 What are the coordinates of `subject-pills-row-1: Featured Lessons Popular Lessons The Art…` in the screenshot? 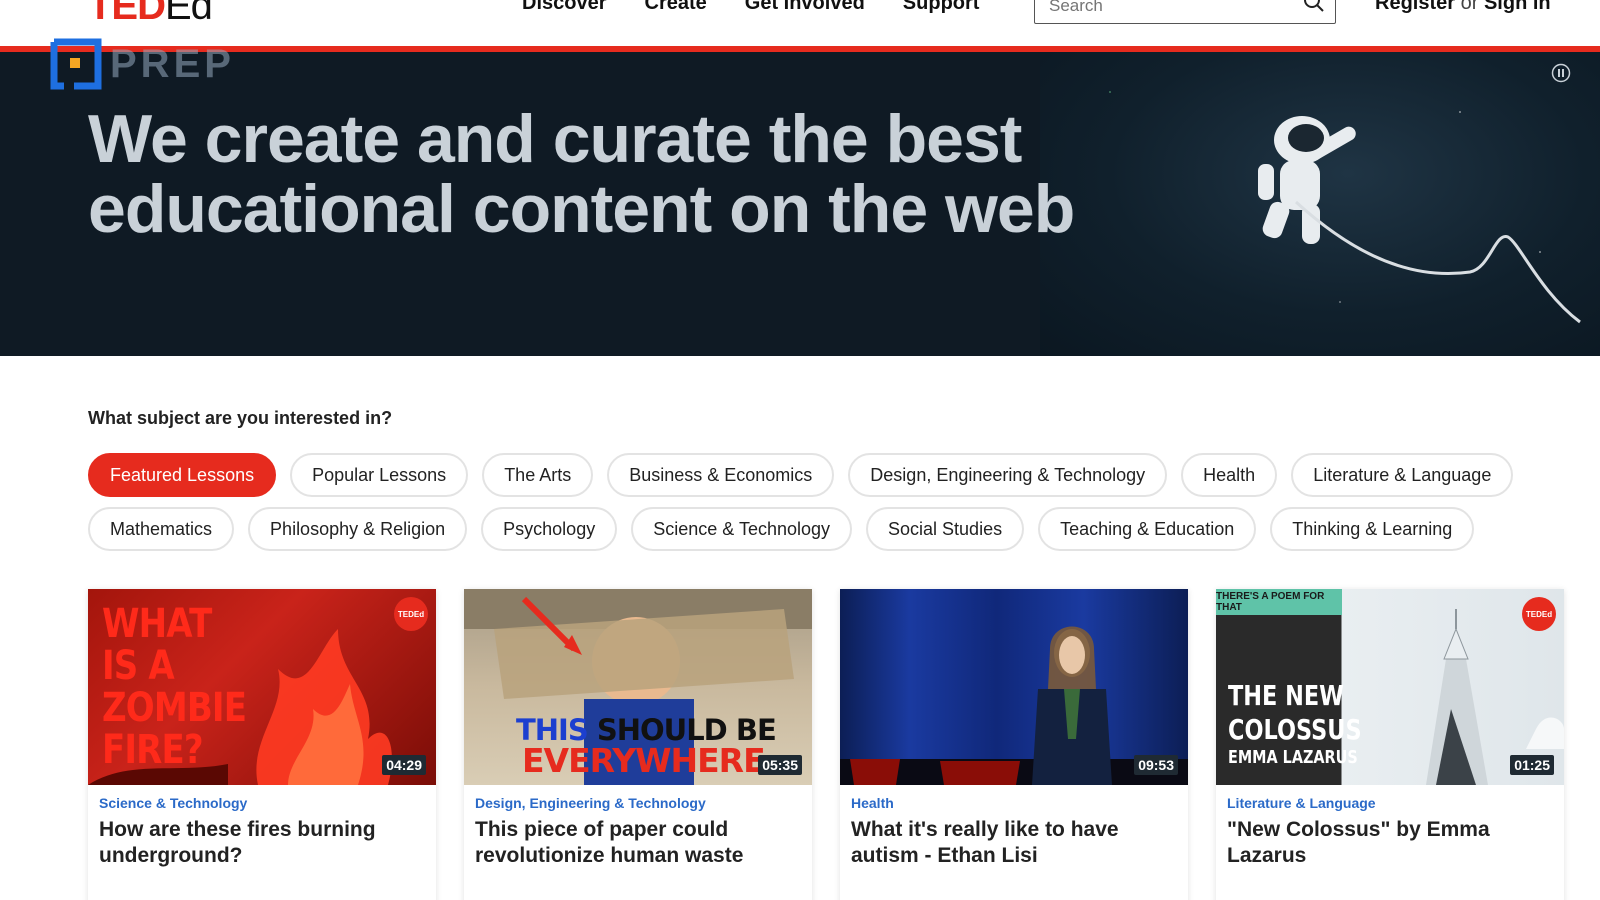 It's located at (801, 475).